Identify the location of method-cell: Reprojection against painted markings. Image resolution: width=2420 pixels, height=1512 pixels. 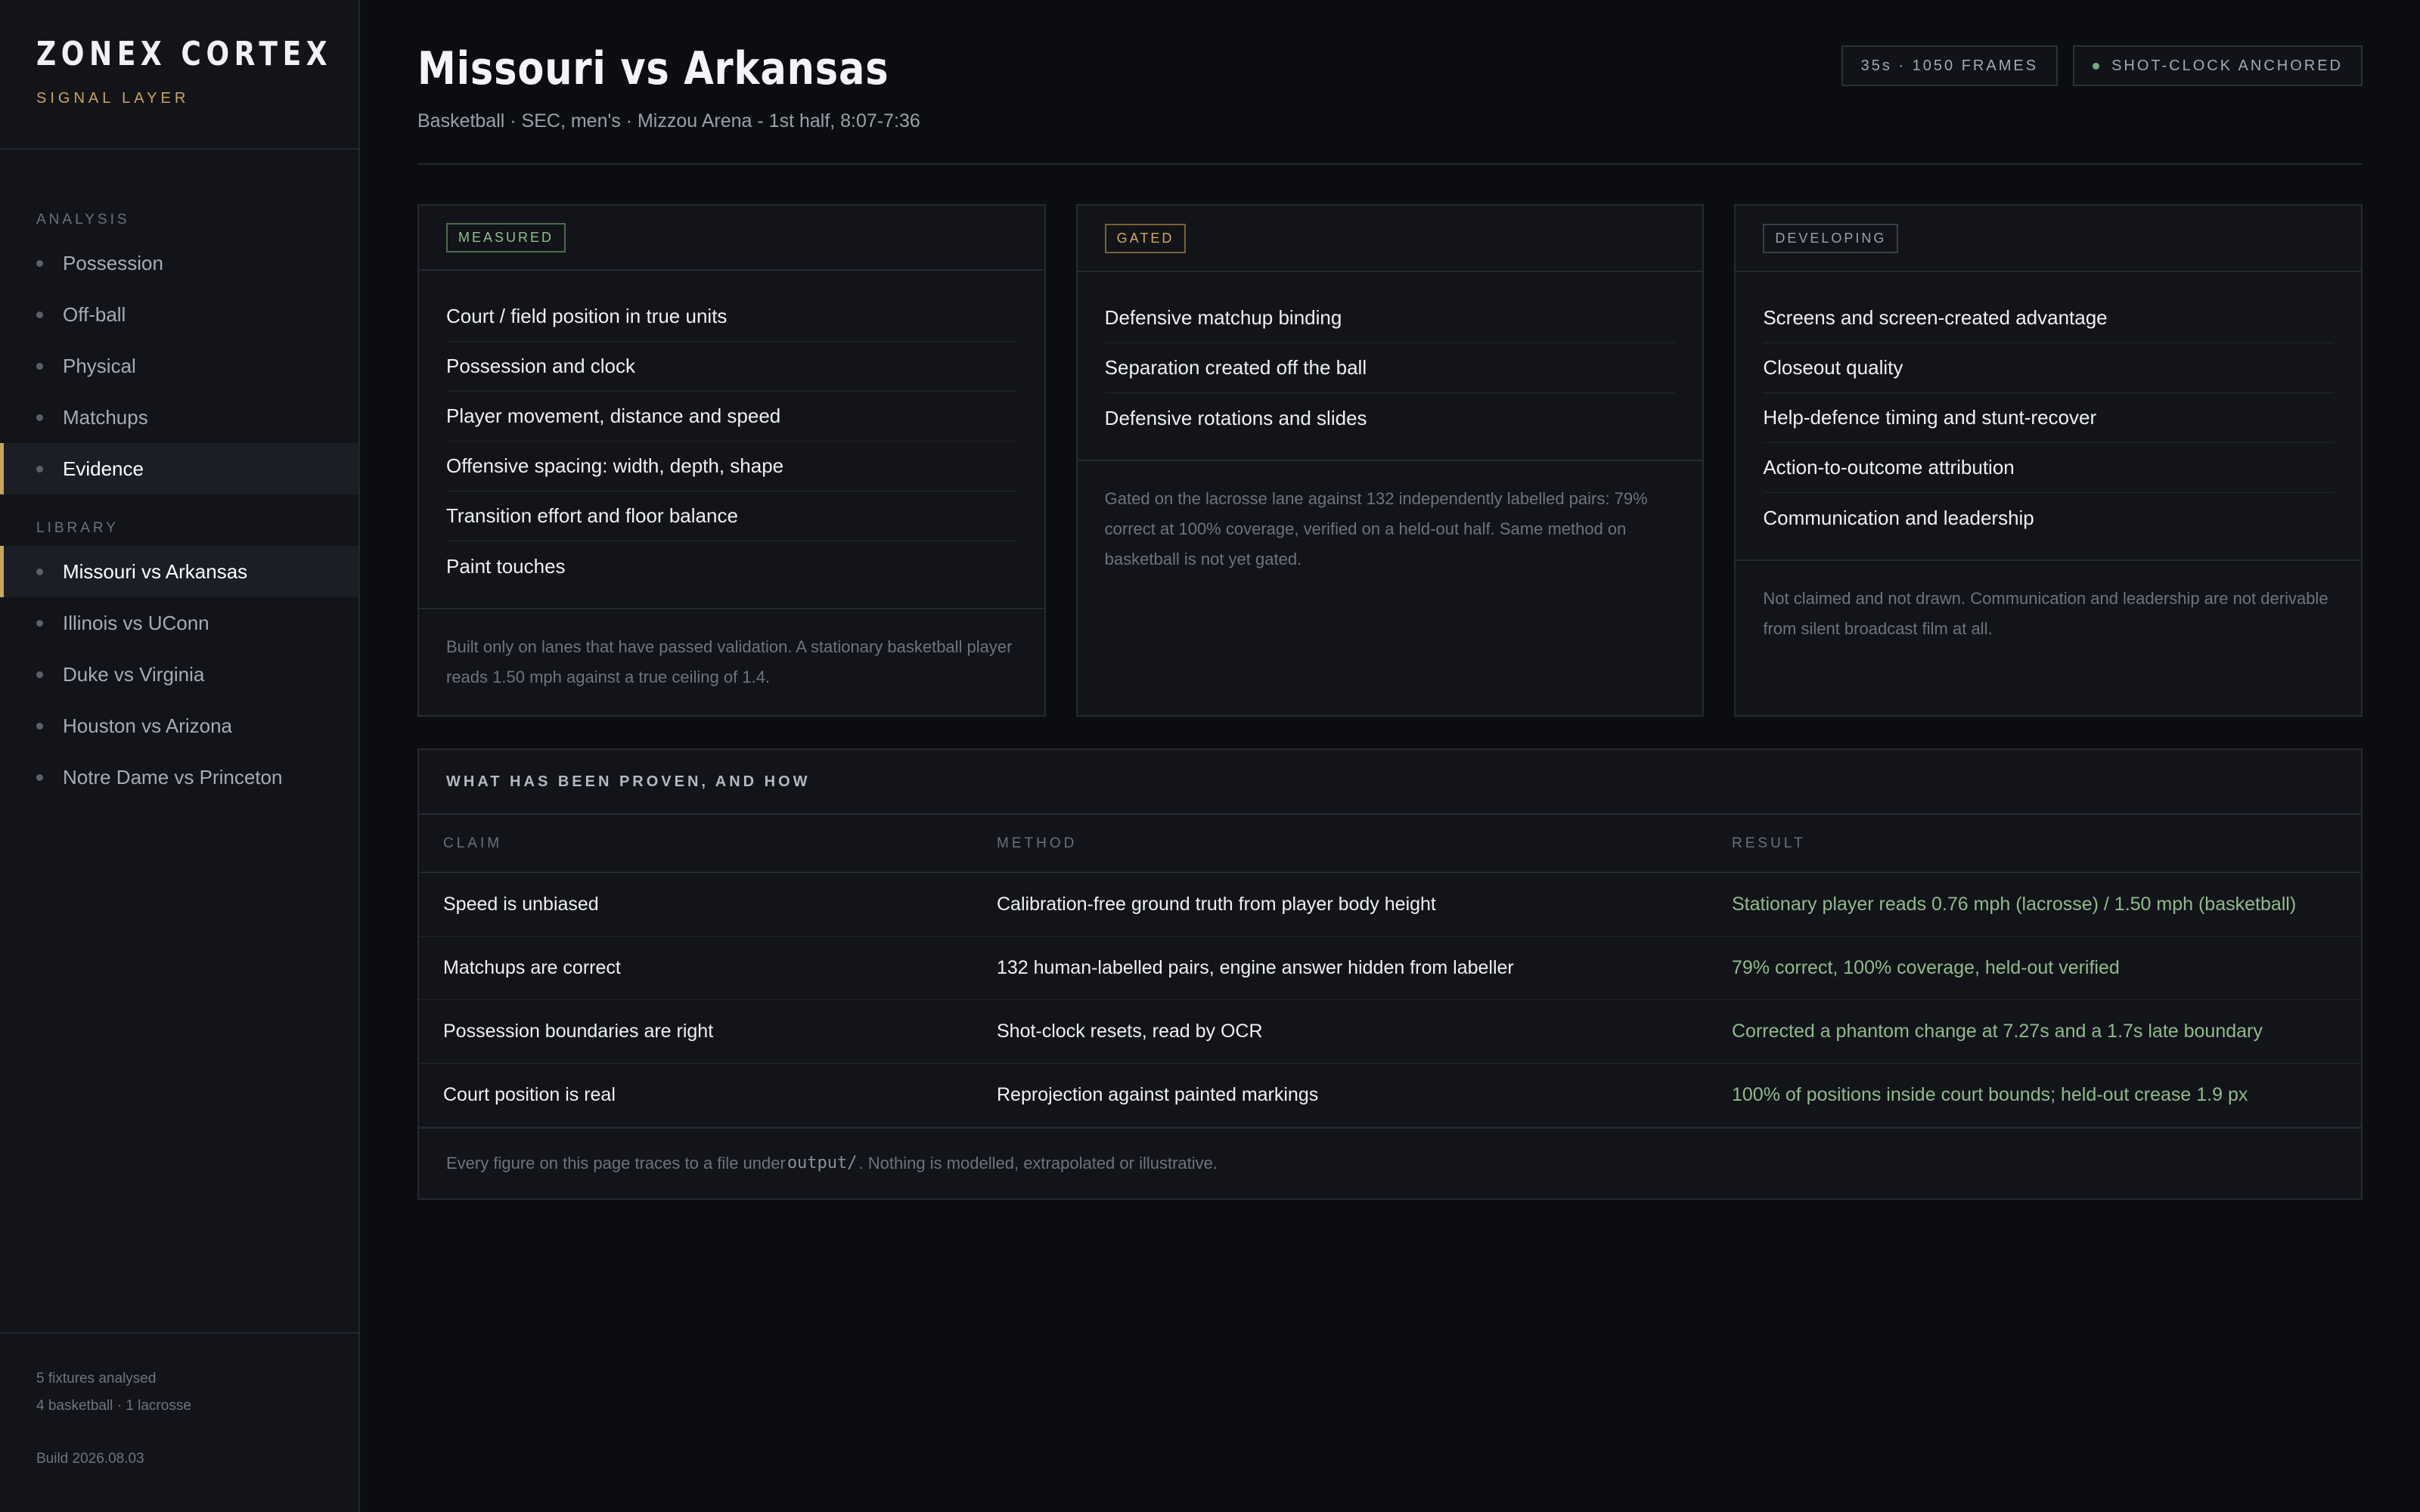
(1364, 1095).